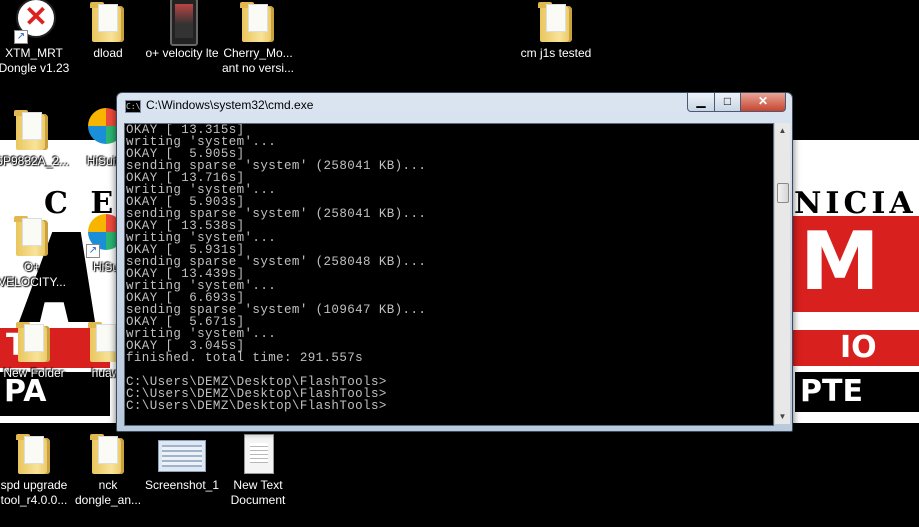  Describe the element at coordinates (133, 106) in the screenshot. I see `cmd-app-icon: C:\` at that location.